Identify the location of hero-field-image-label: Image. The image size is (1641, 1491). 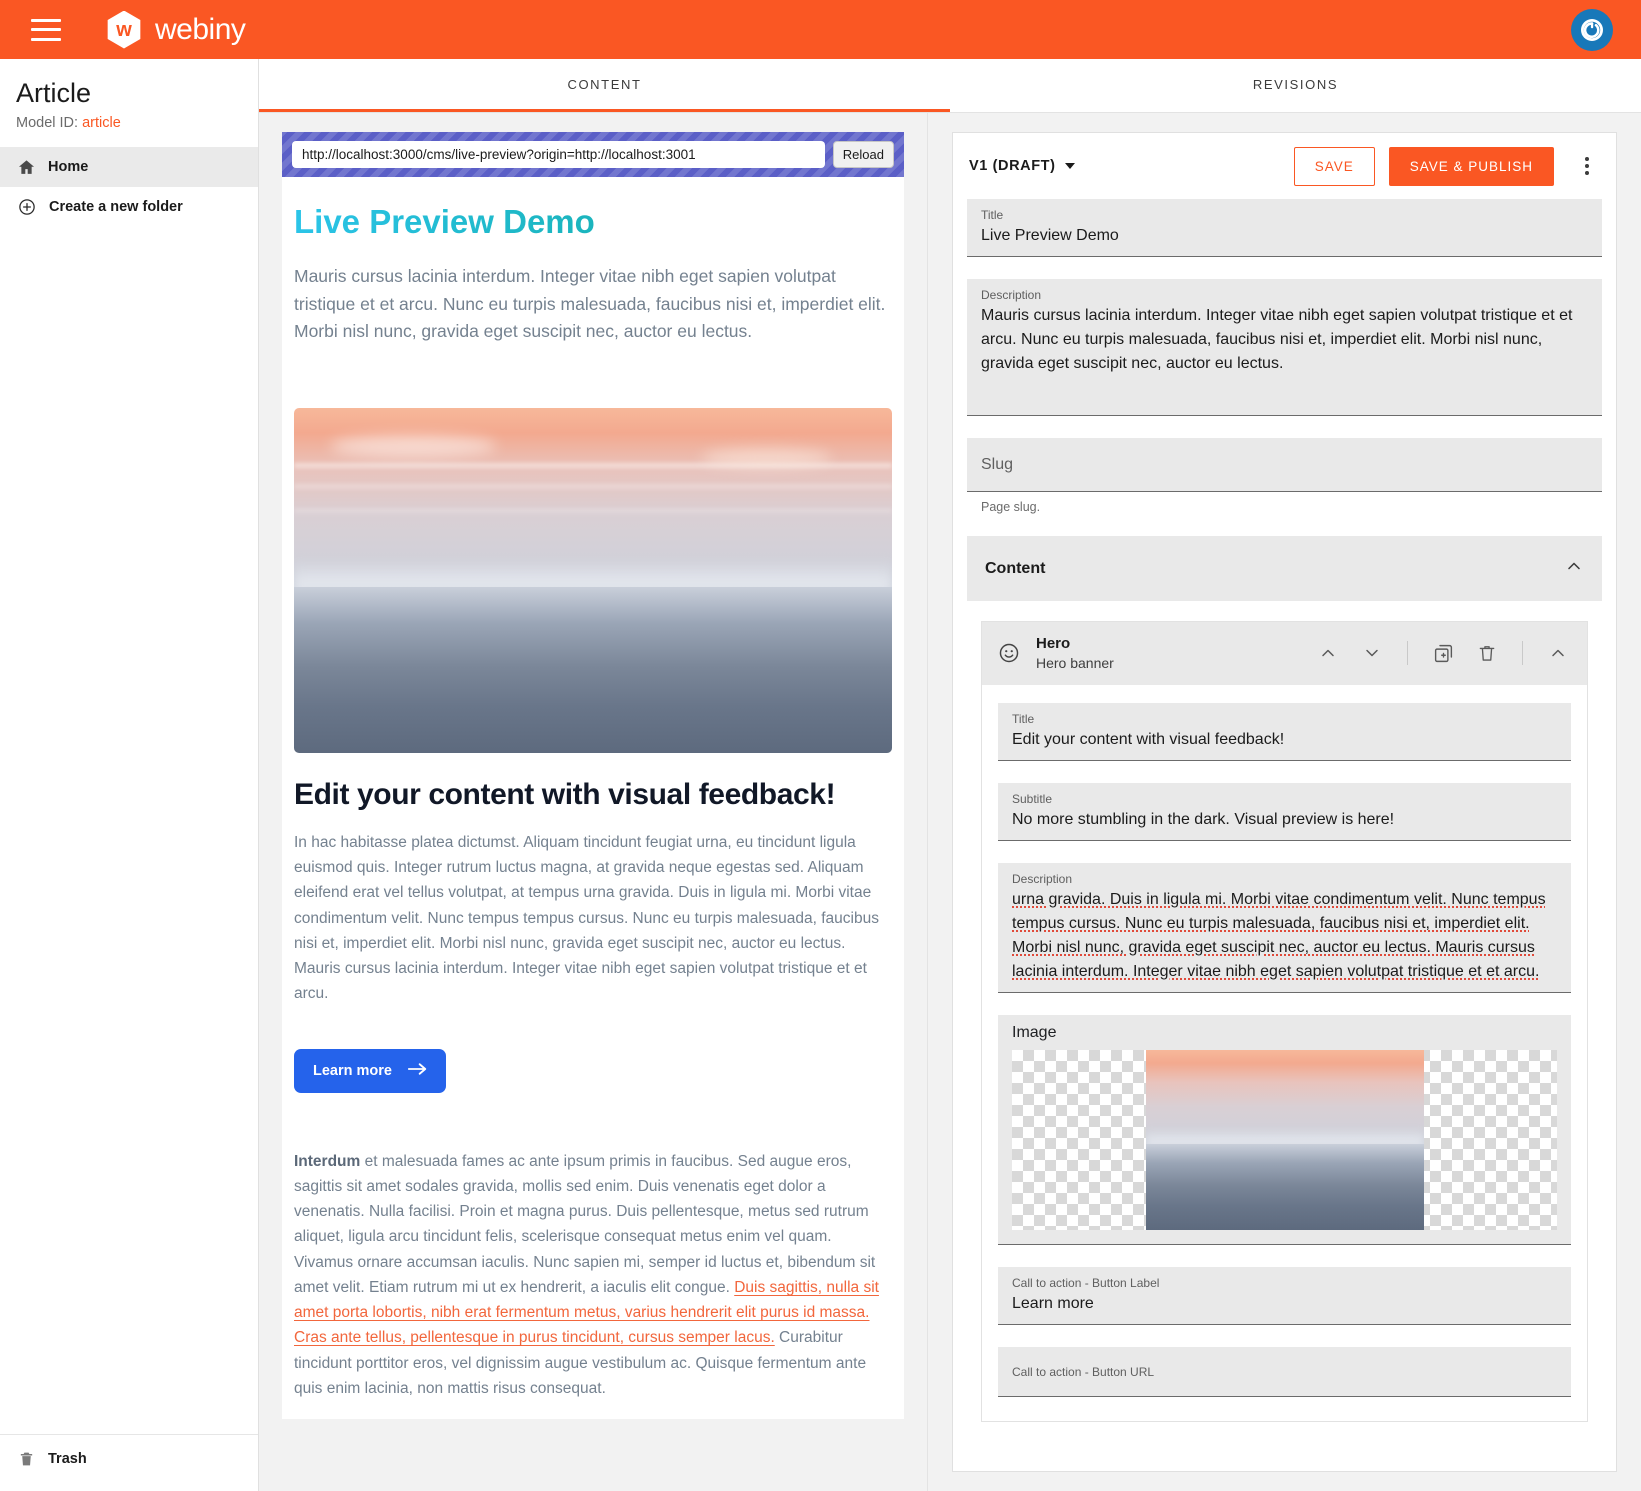
(1034, 1032).